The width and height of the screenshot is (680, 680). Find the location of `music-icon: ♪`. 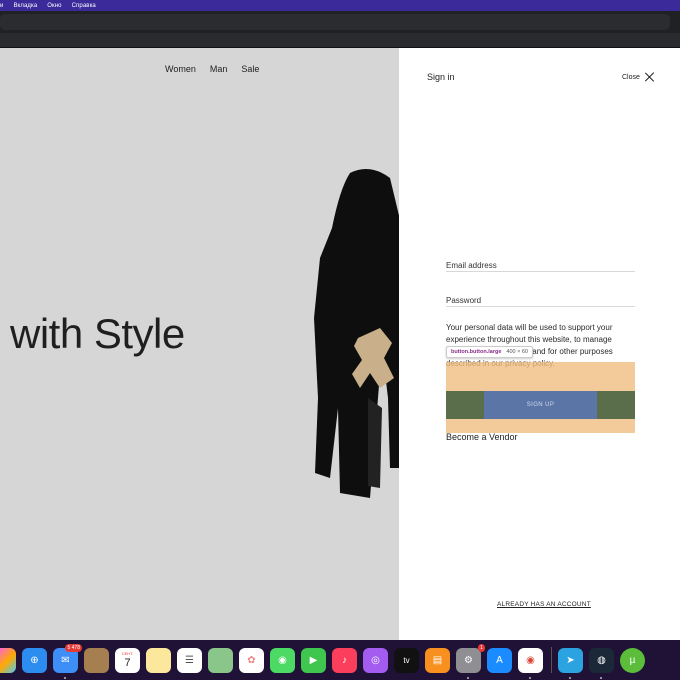

music-icon: ♪ is located at coordinates (344, 660).